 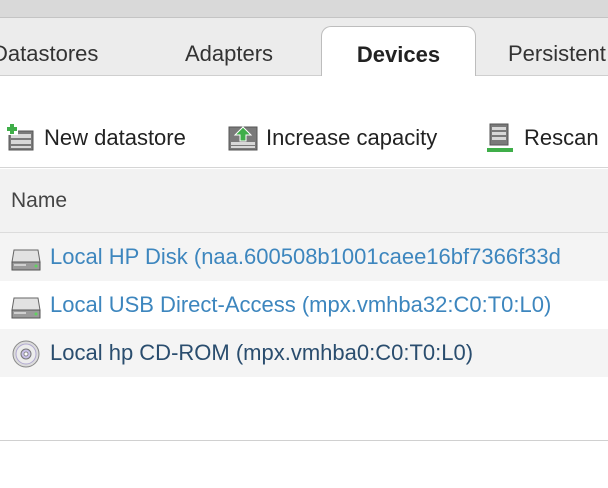 I want to click on tab-datastores: Datastores, so click(x=49, y=51).